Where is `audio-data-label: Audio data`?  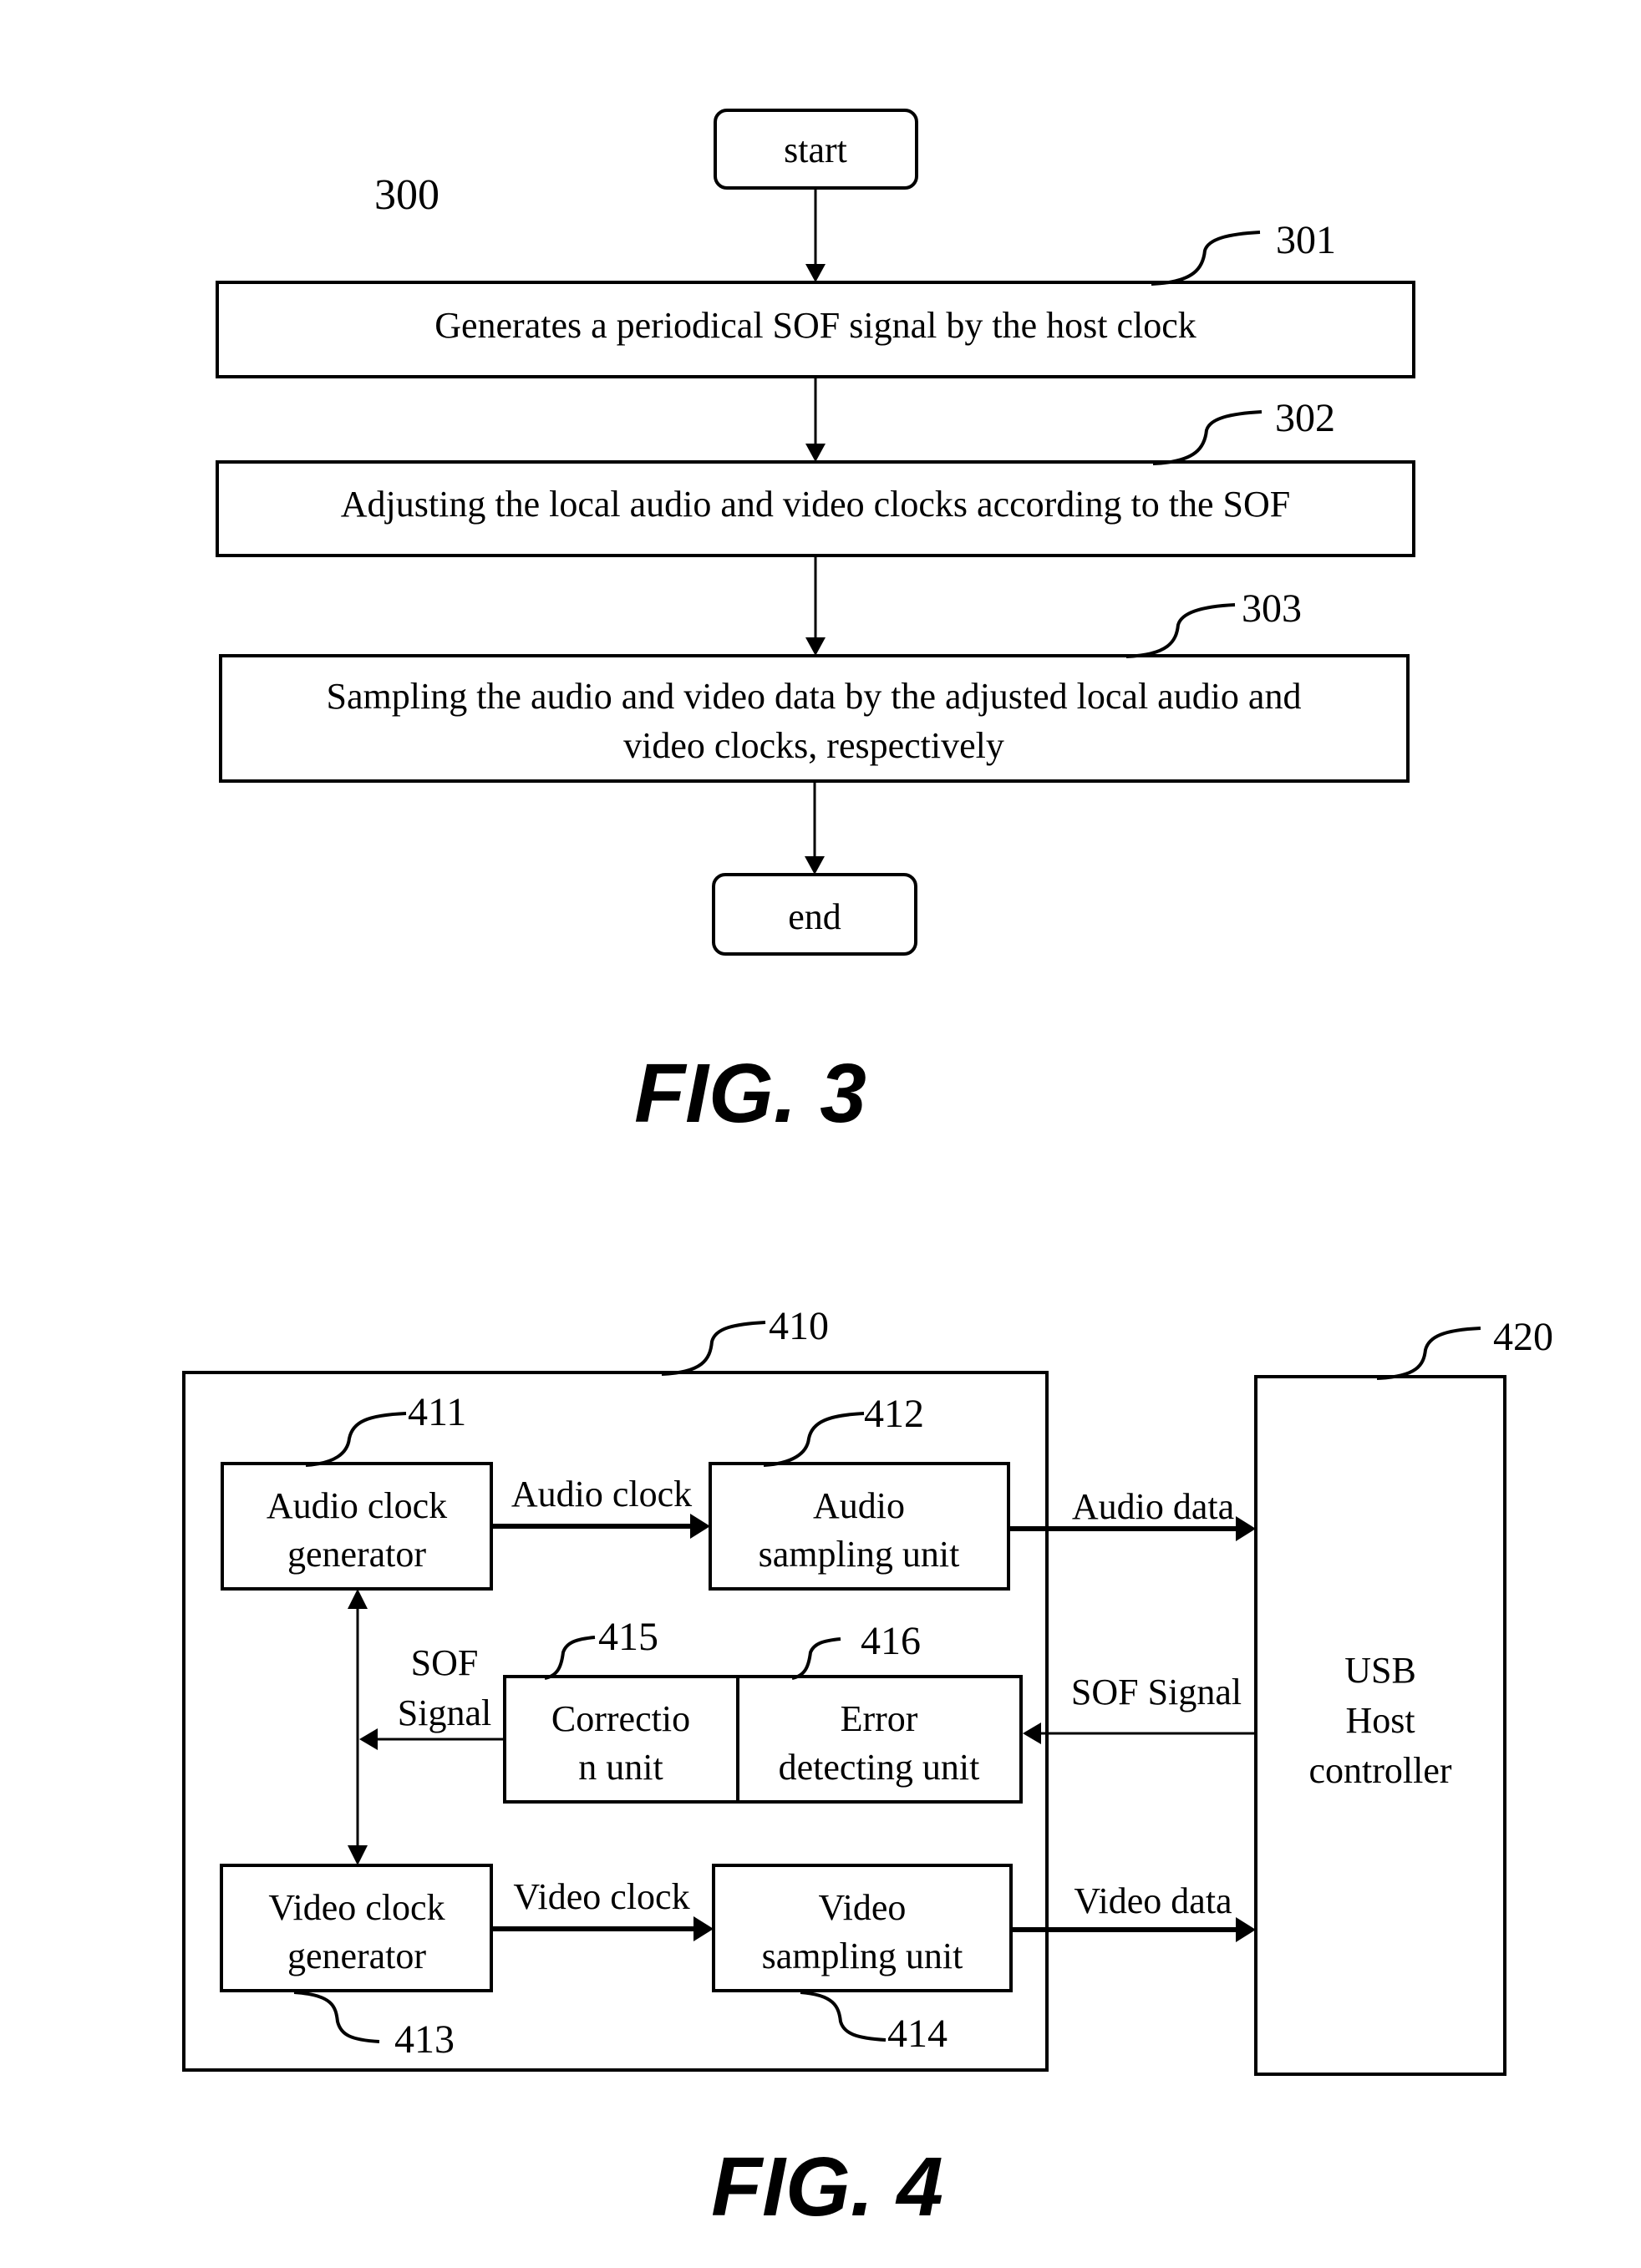 audio-data-label: Audio data is located at coordinates (1153, 1506).